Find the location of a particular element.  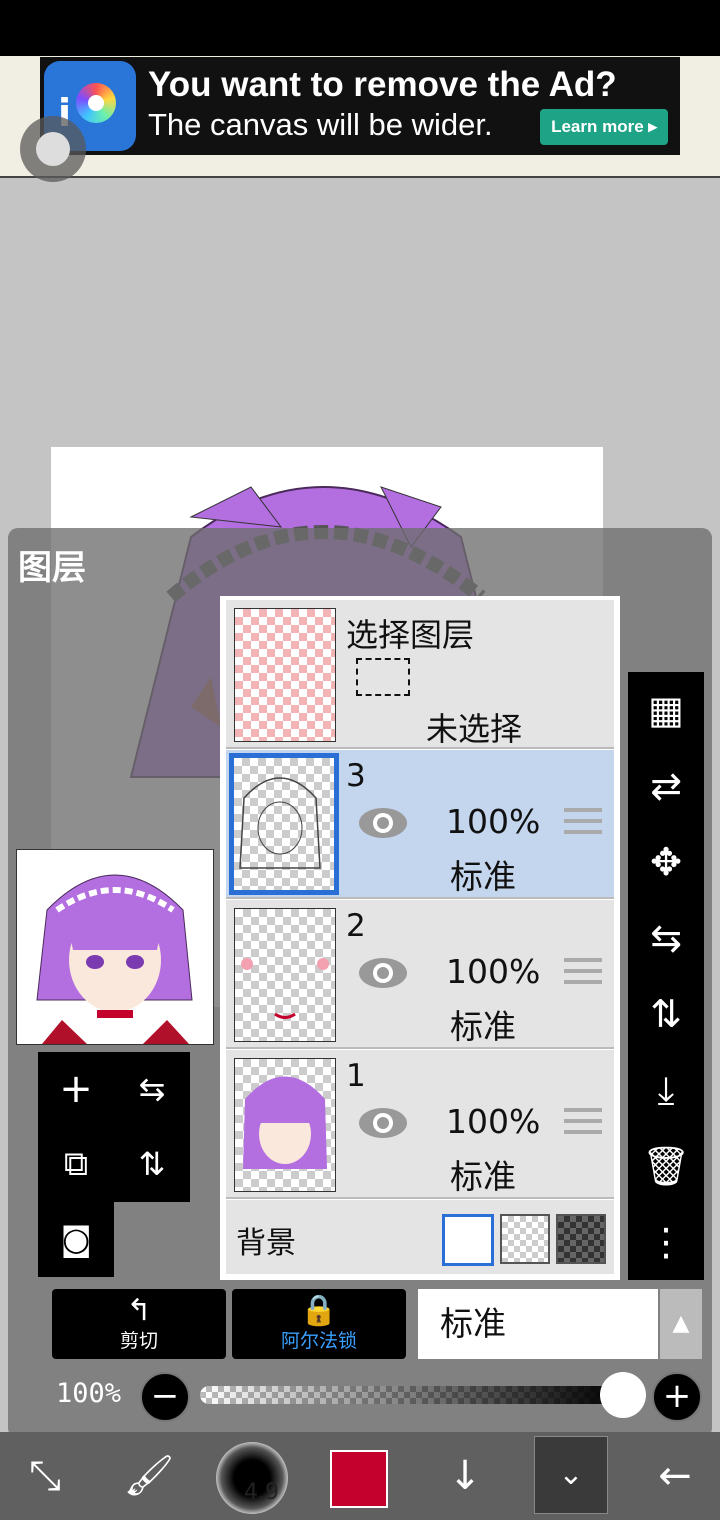

layers-button: ⌄ is located at coordinates (571, 1475).